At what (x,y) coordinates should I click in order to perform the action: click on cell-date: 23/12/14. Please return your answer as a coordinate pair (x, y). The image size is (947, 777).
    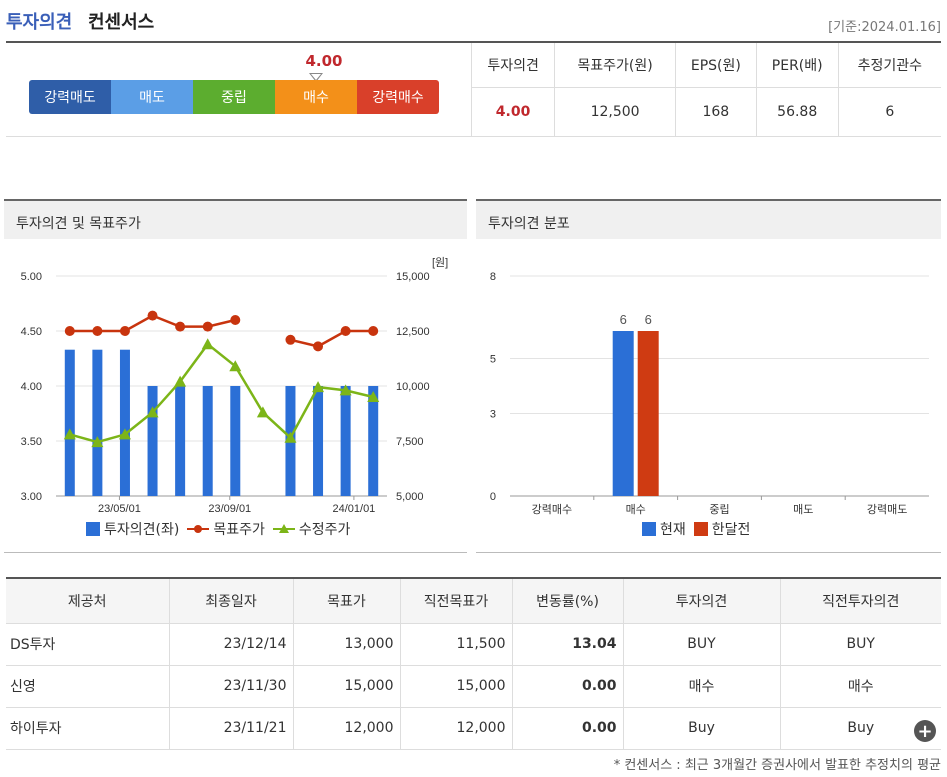
    Looking at the image, I should click on (231, 644).